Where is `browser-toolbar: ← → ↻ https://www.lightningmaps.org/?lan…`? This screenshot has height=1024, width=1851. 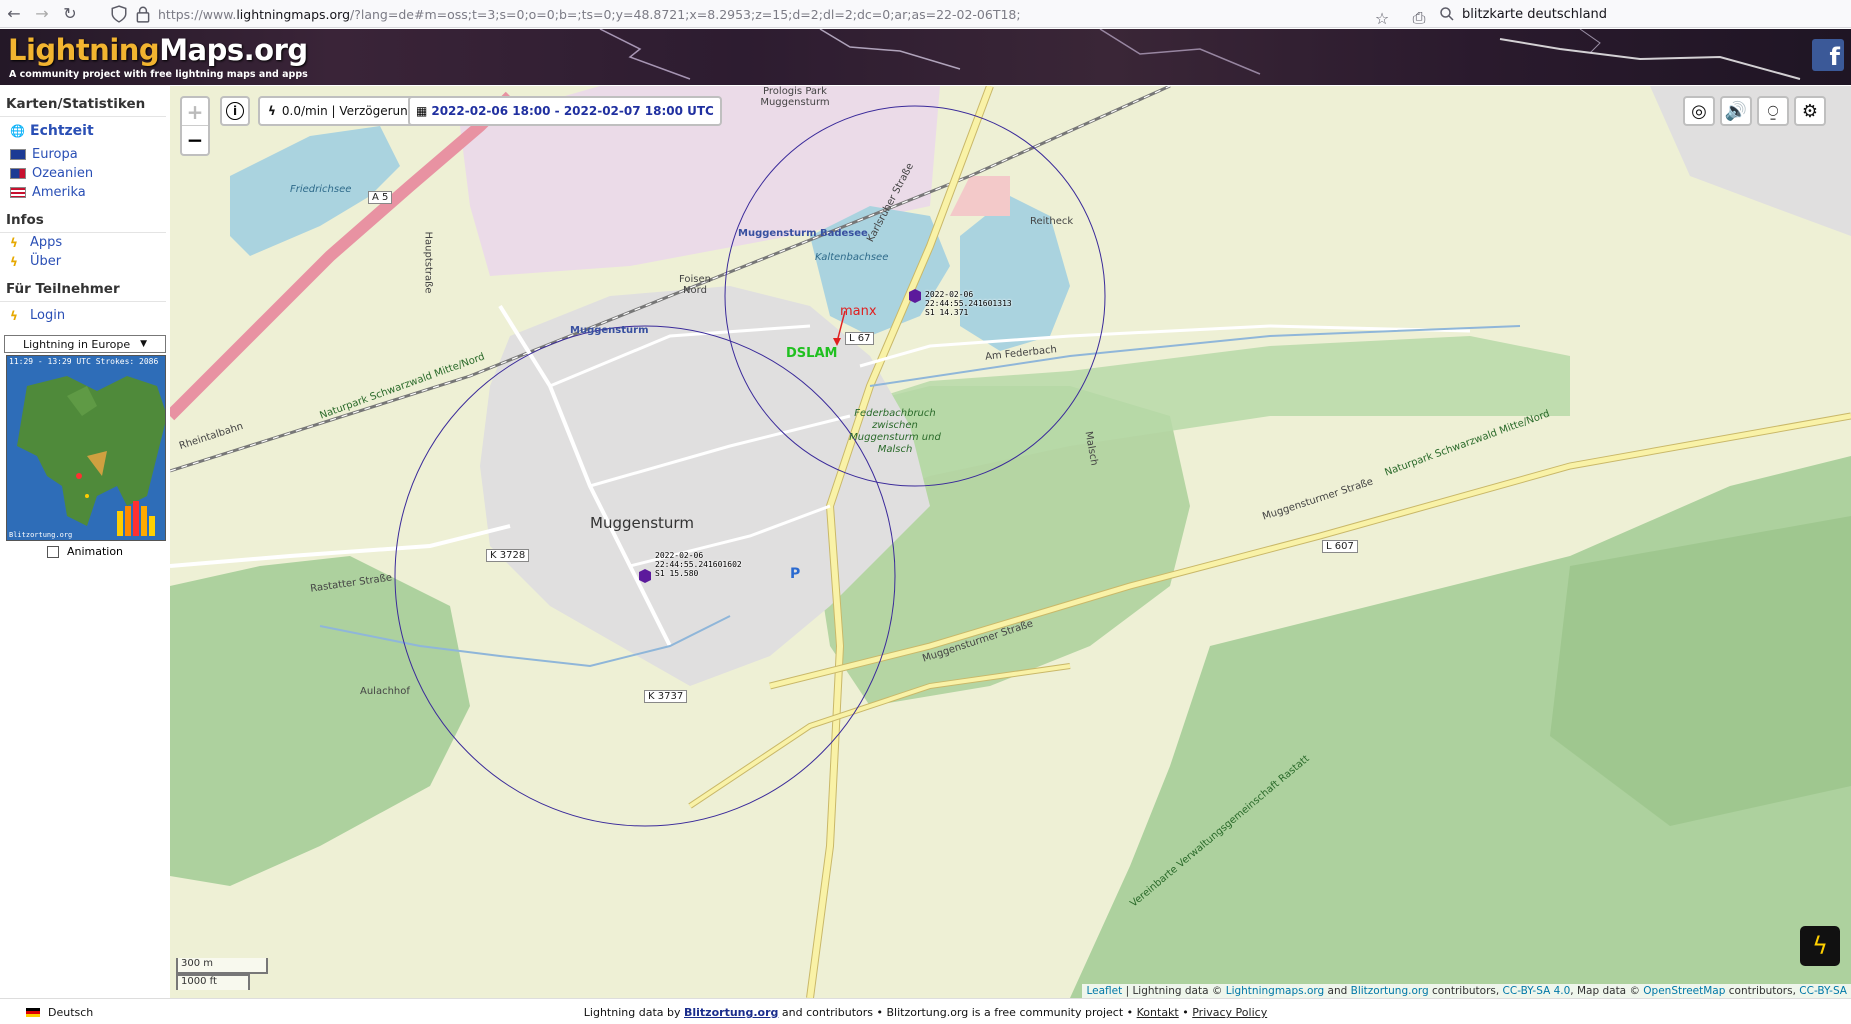 browser-toolbar: ← → ↻ https://www.lightningmaps.org/?lan… is located at coordinates (925, 14).